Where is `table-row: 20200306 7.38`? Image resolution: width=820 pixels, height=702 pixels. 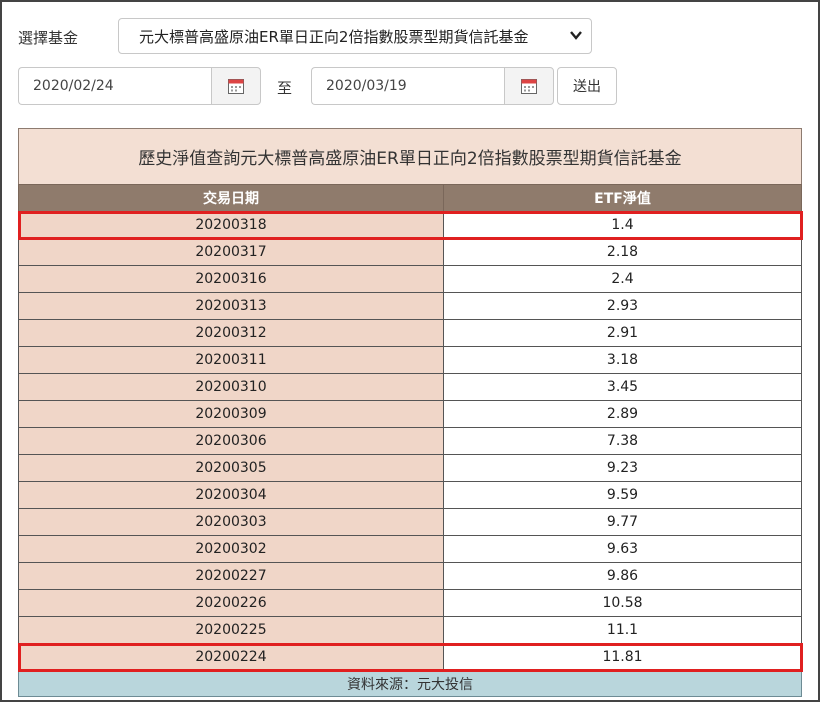 table-row: 20200306 7.38 is located at coordinates (410, 441).